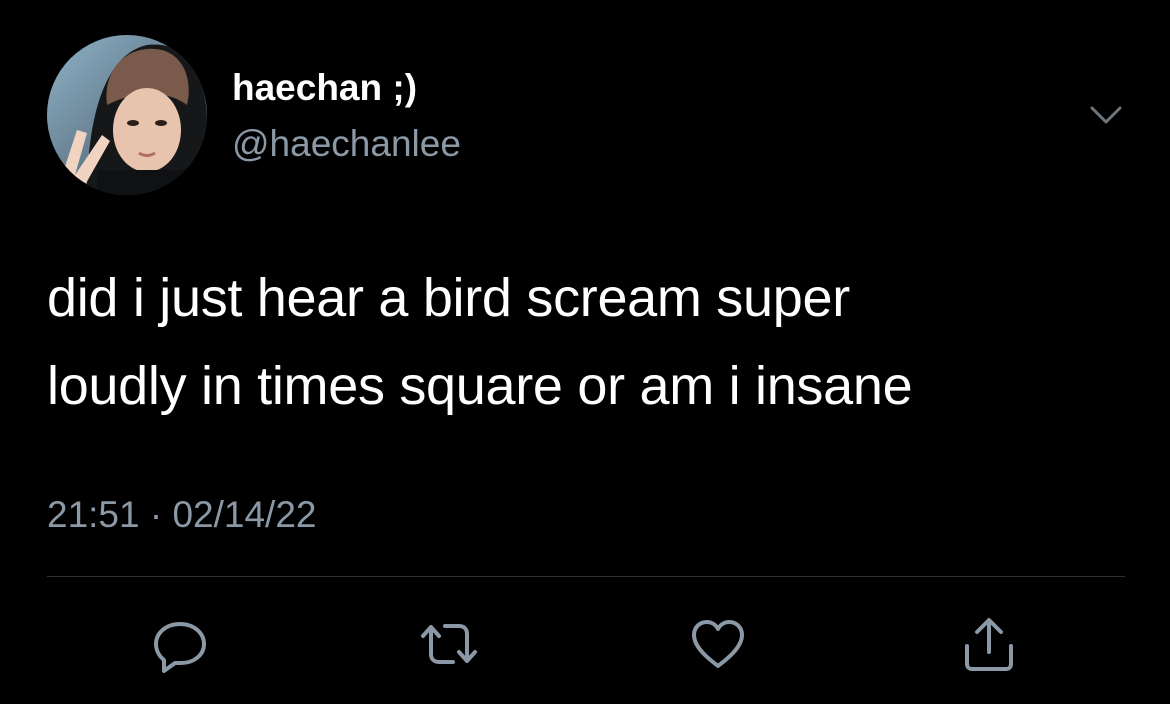  Describe the element at coordinates (324, 88) in the screenshot. I see `display-name: haechan ;)` at that location.